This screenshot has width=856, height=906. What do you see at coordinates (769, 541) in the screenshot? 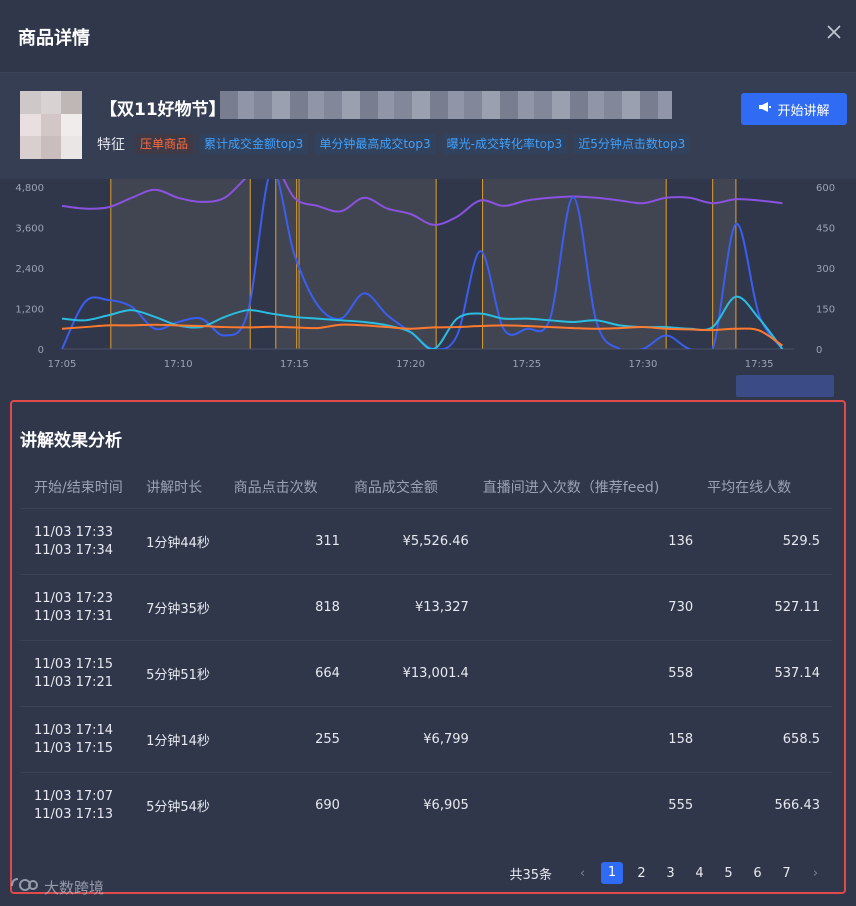
I see `avg-online-cell: 529.5` at bounding box center [769, 541].